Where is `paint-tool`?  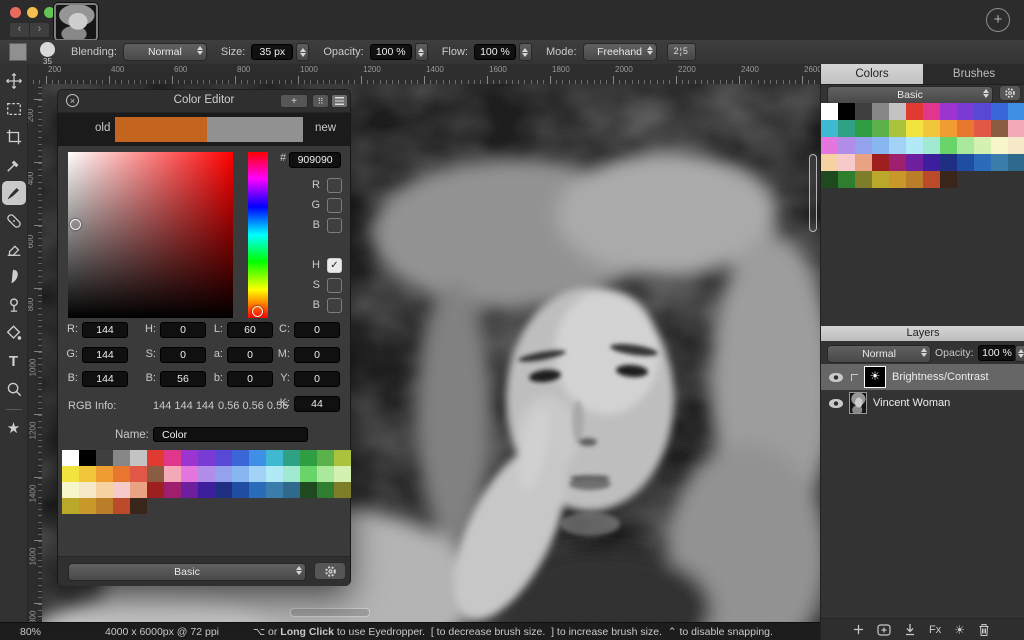 paint-tool is located at coordinates (13, 193).